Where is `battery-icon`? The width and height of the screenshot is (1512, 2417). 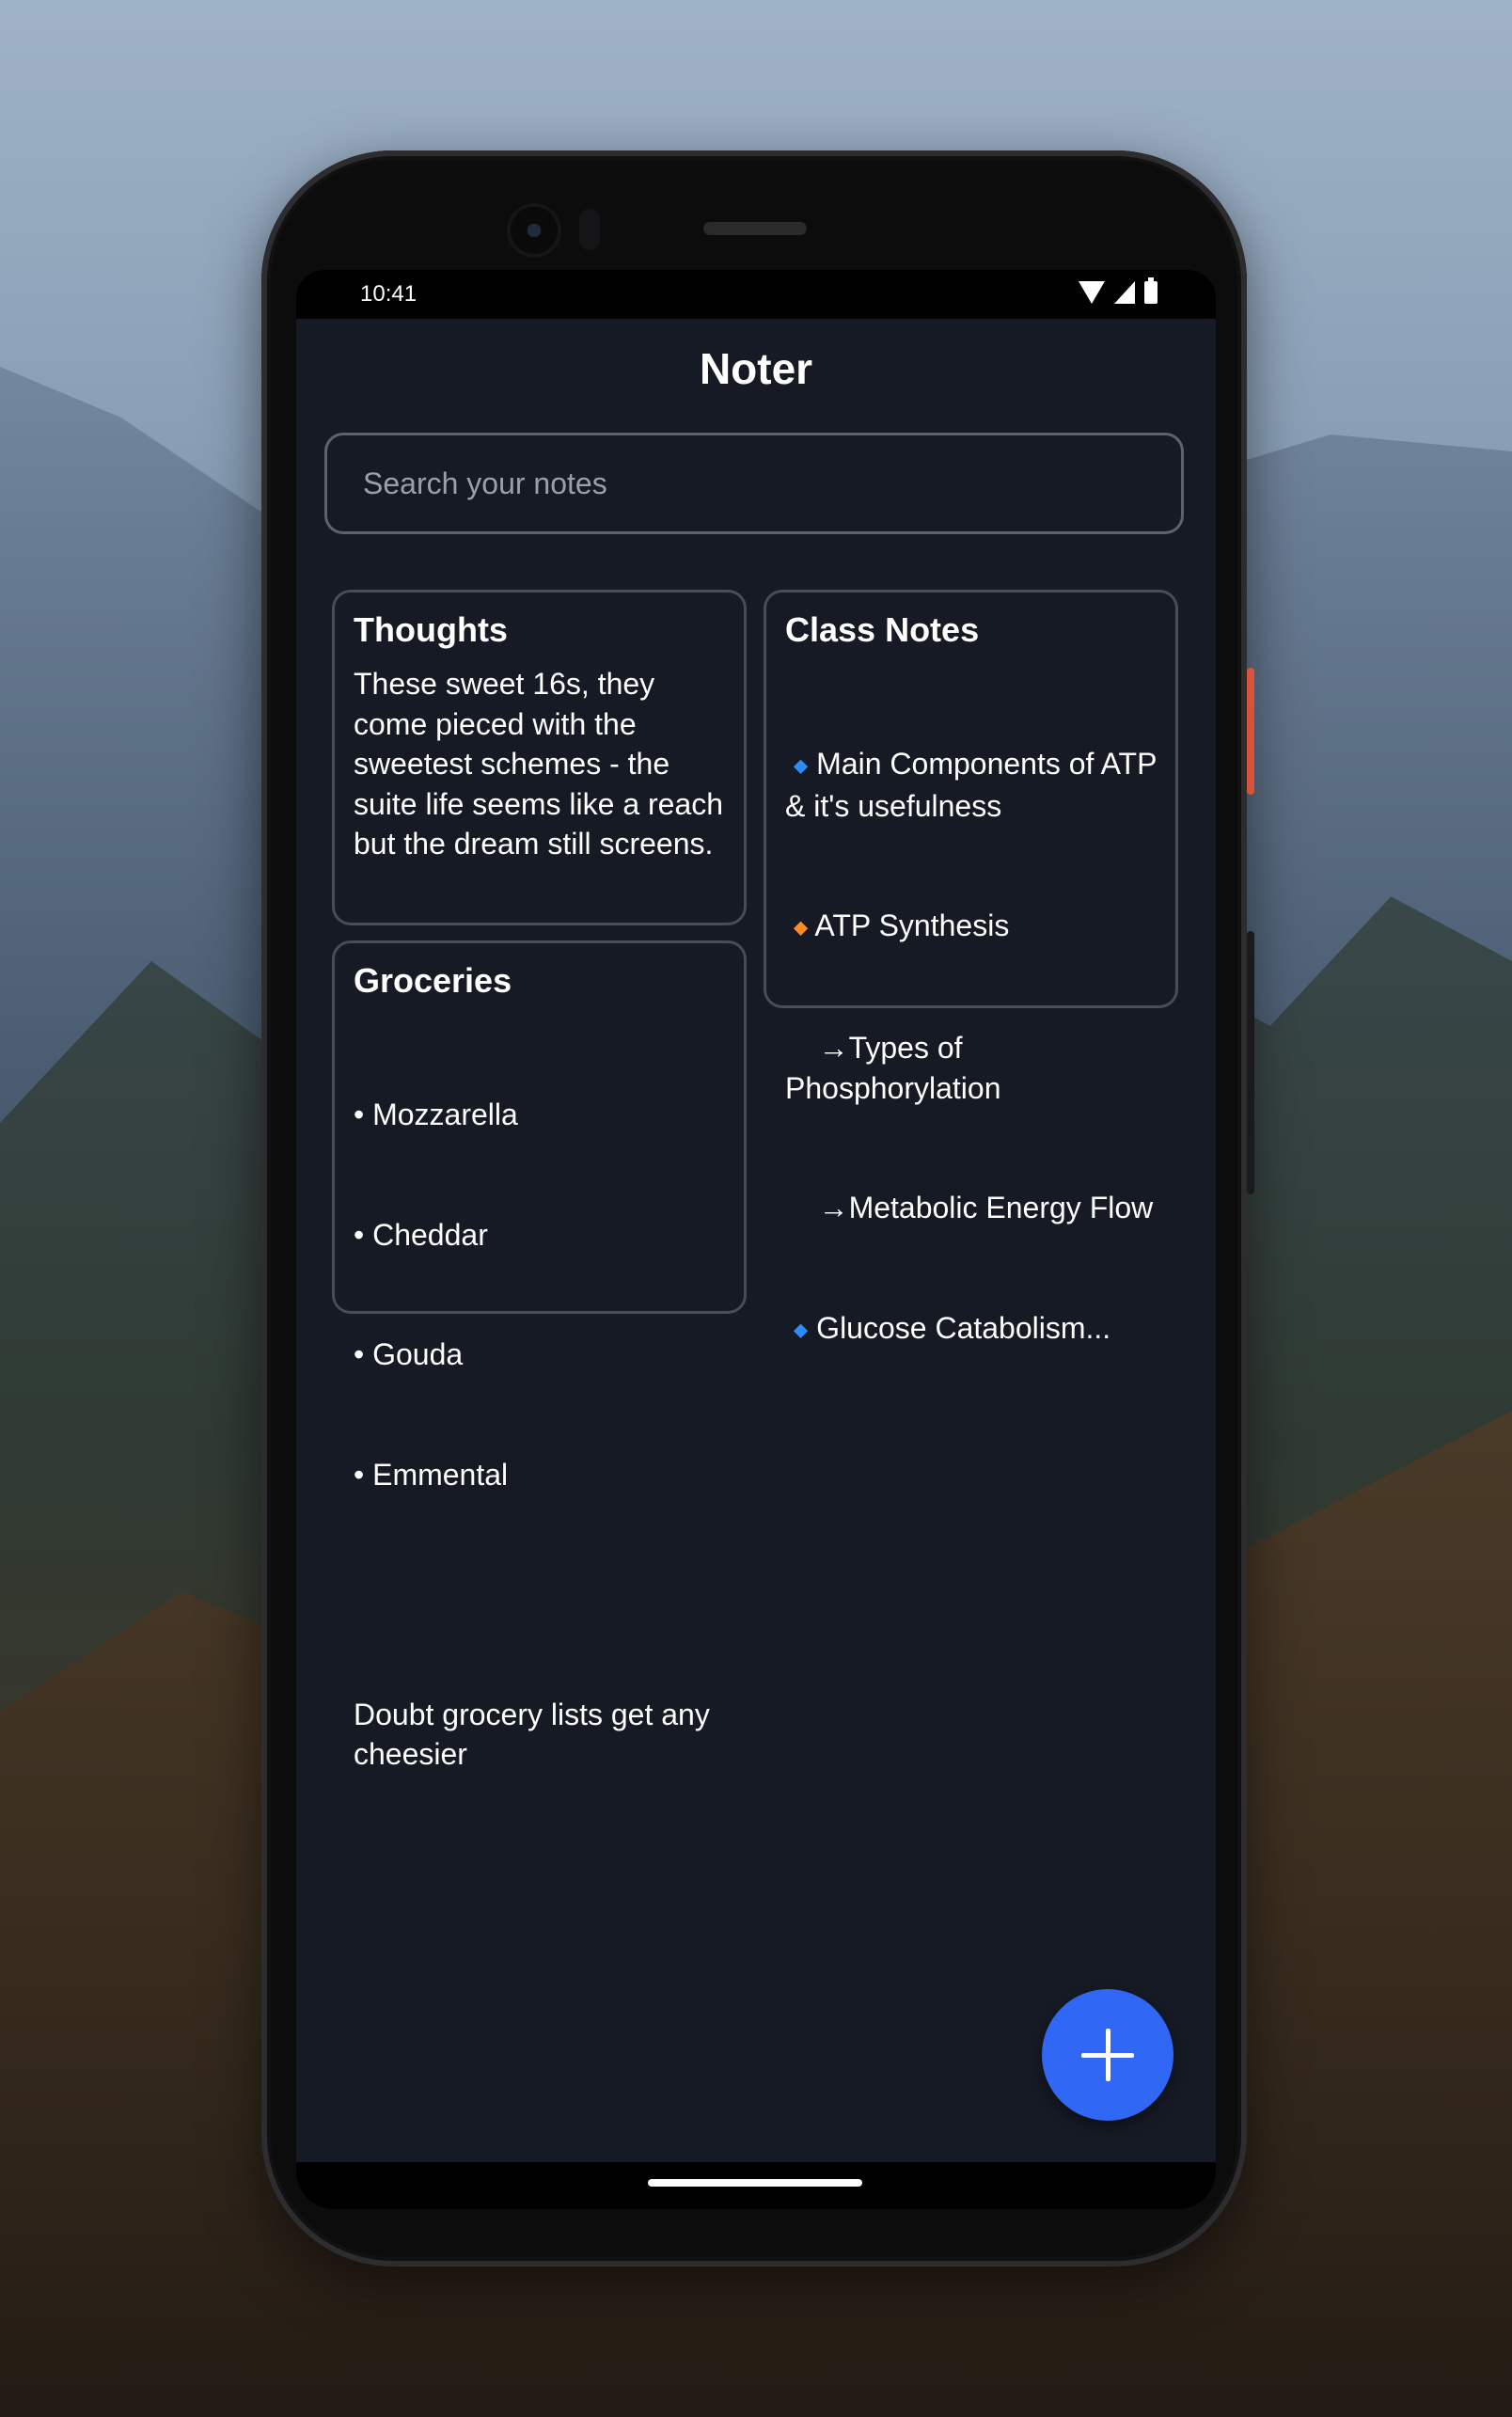
battery-icon is located at coordinates (1151, 290).